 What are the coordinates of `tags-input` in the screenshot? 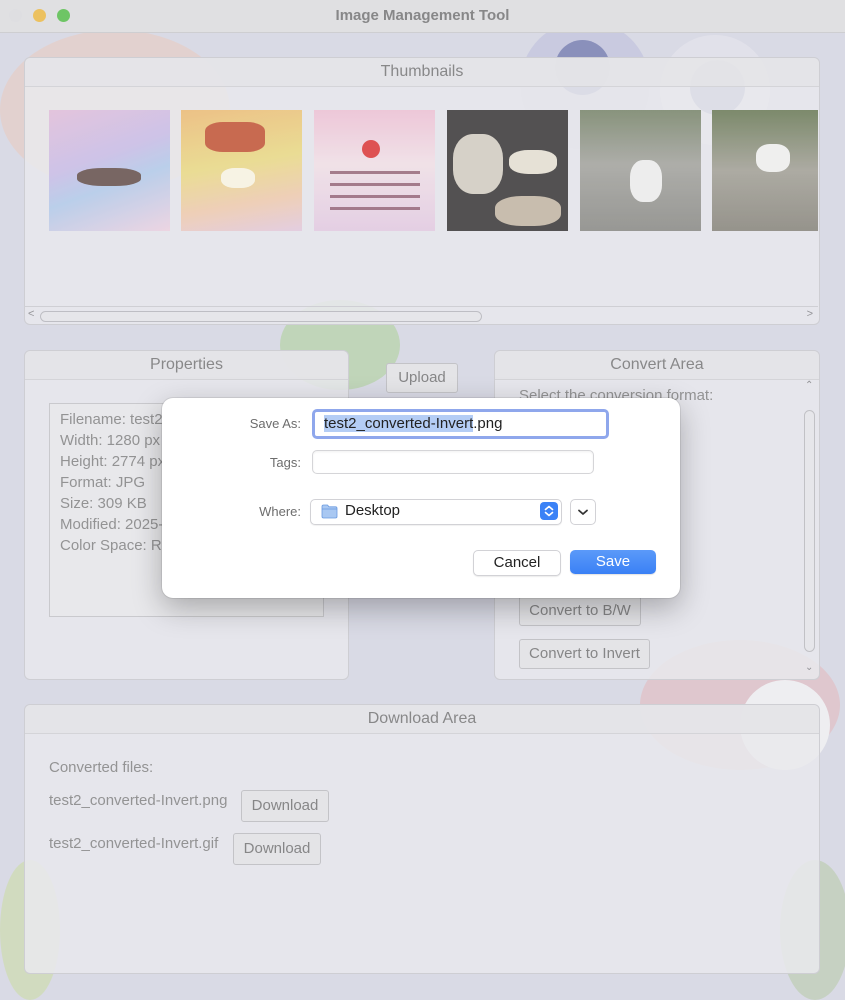 It's located at (453, 462).